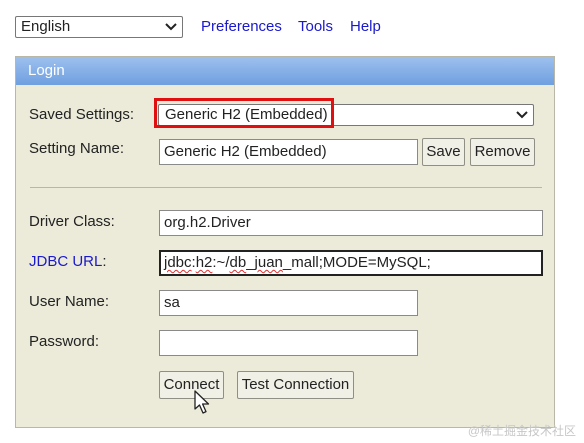  I want to click on user-name-input: sa, so click(288, 303).